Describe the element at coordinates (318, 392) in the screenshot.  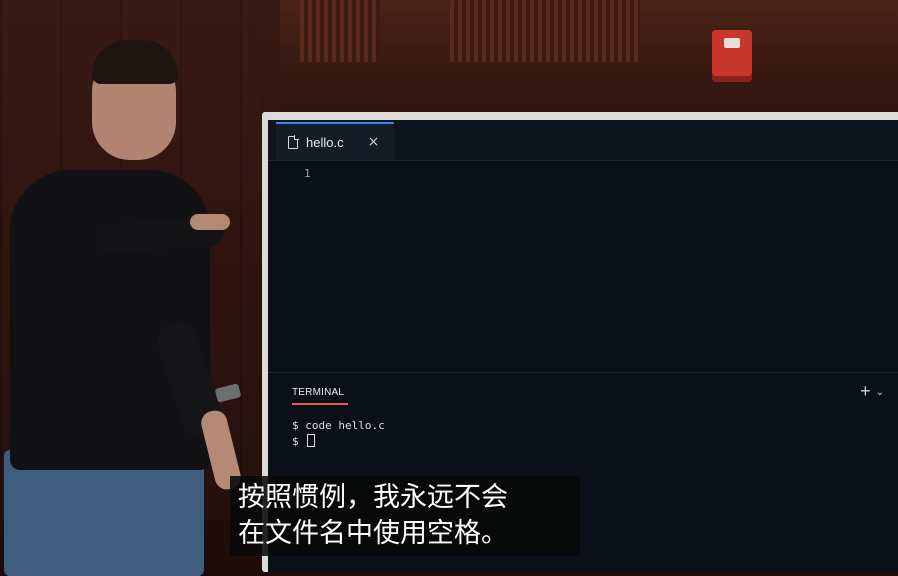
I see `tab-terminal: TERMINAL` at that location.